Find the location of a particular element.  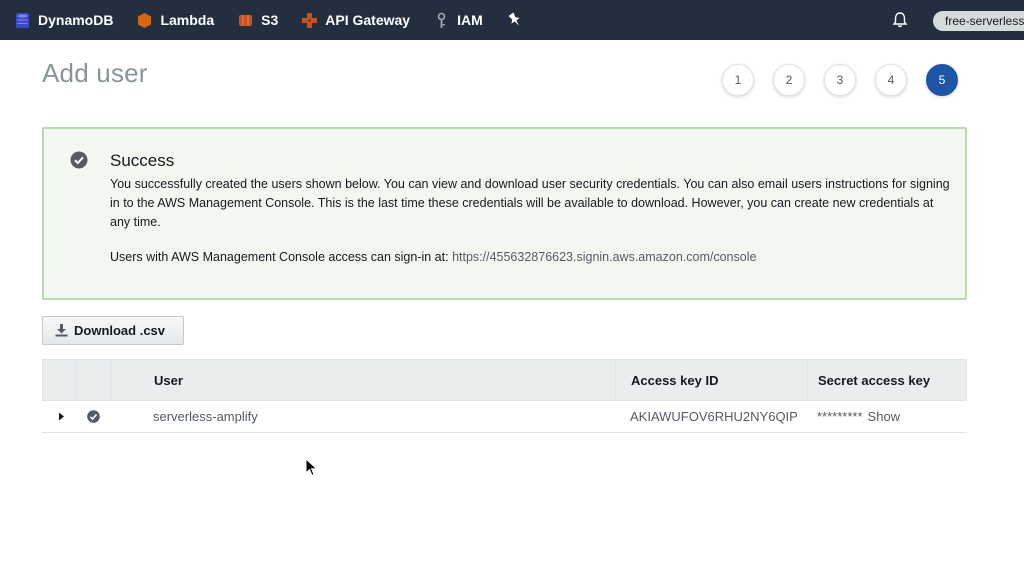

api-gateway-icon is located at coordinates (310, 20).